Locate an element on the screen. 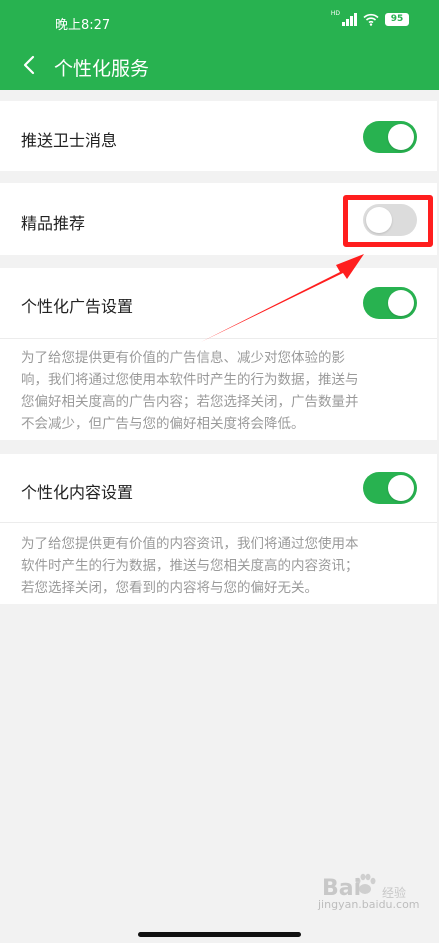 The image size is (439, 943). back-button is located at coordinates (29, 65).